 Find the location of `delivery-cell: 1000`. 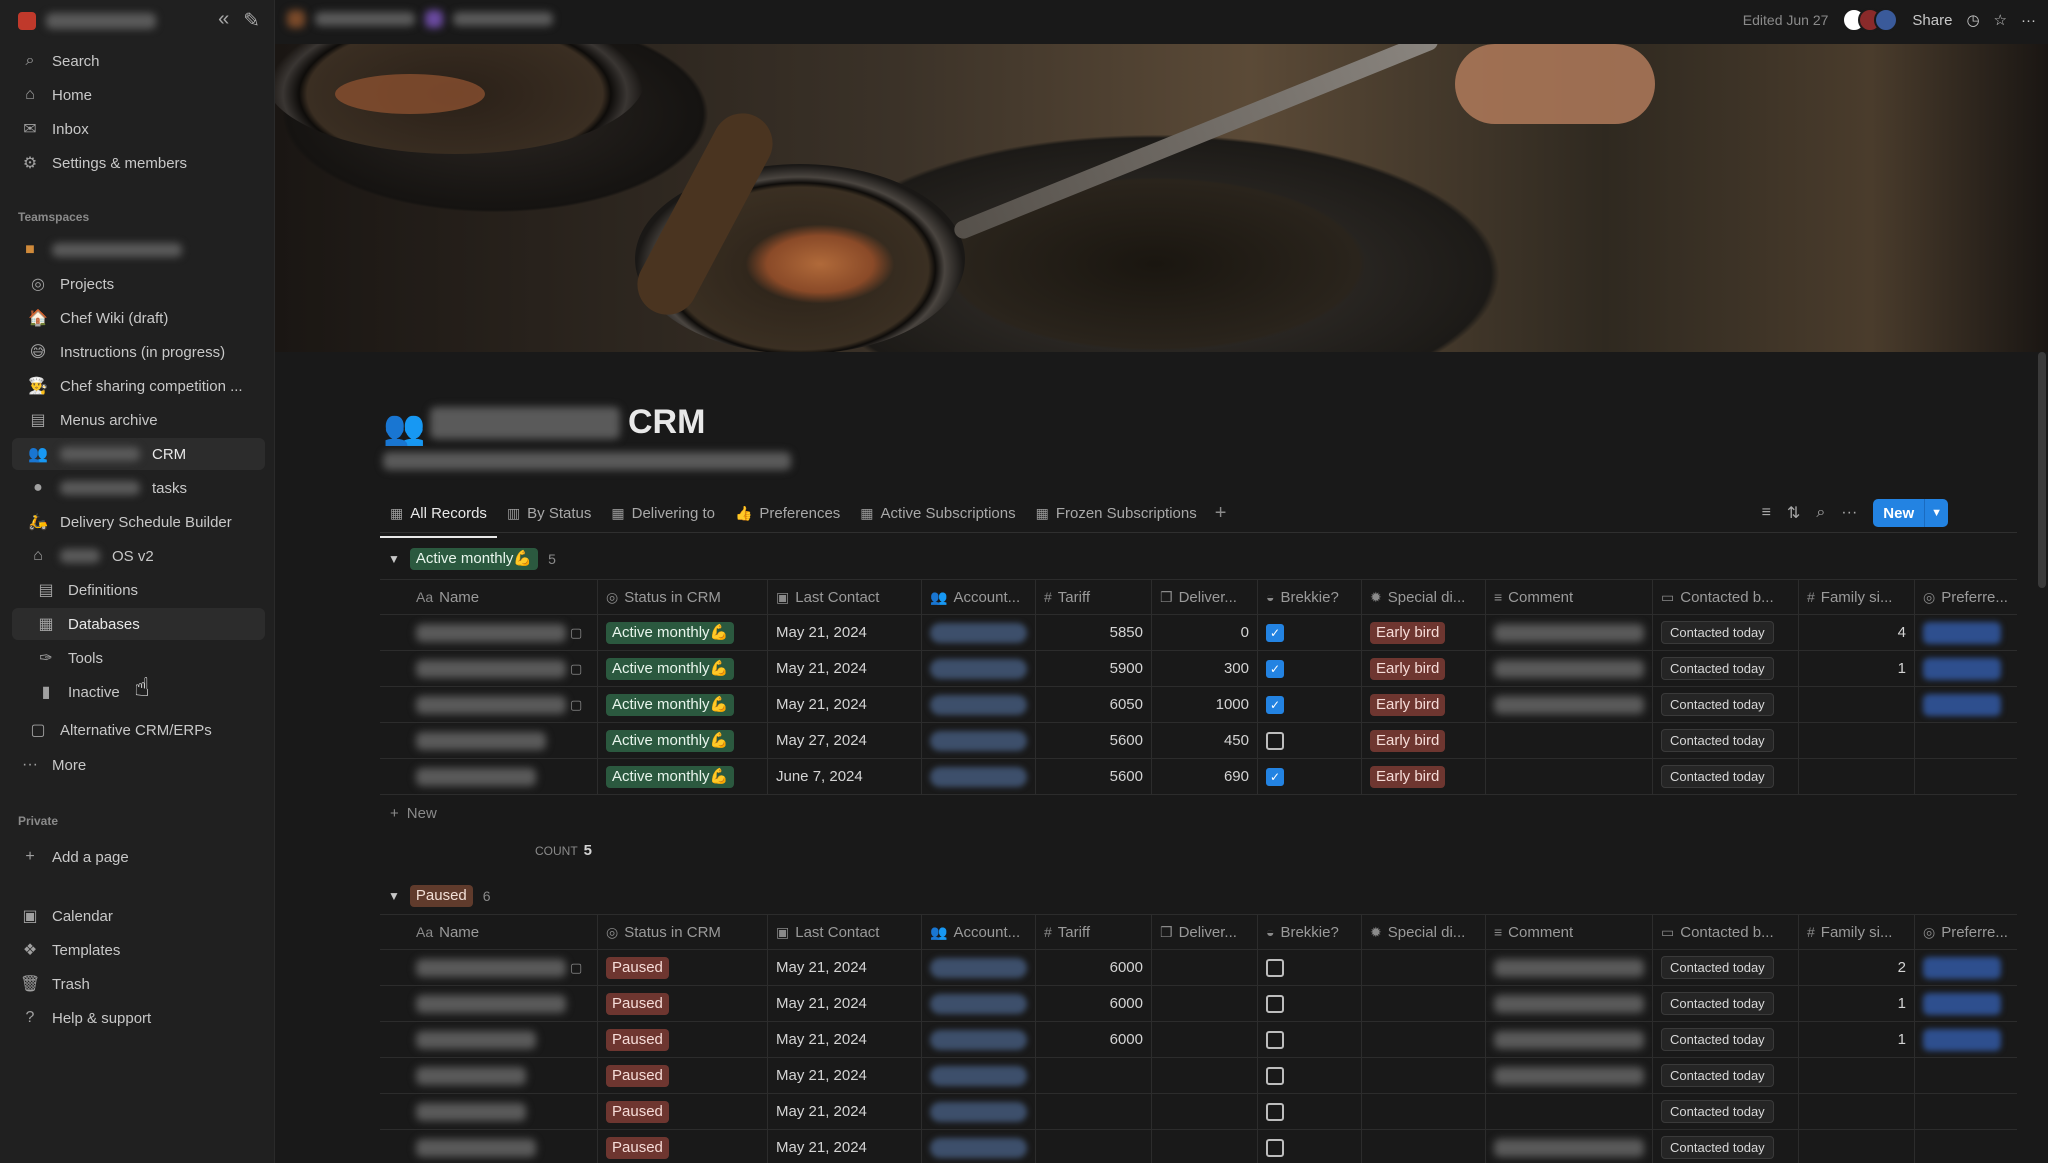

delivery-cell: 1000 is located at coordinates (1205, 704).